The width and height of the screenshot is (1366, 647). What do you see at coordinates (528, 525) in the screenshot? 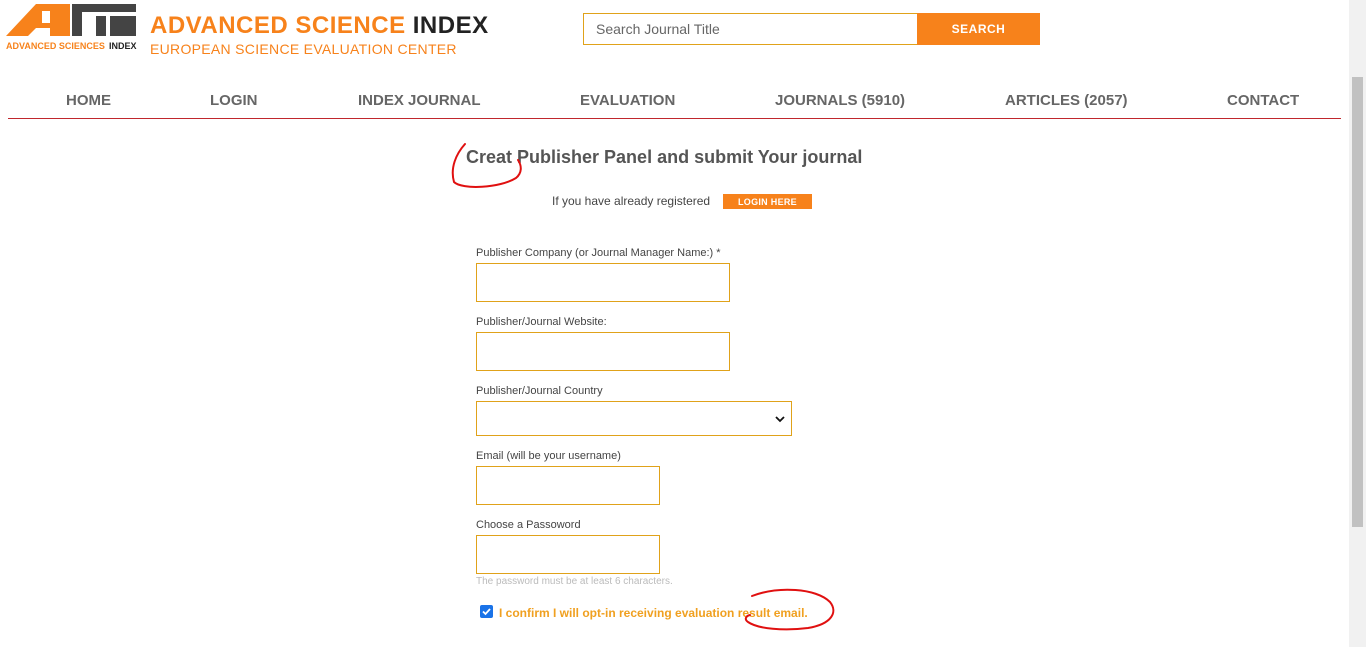
I see `password-label: Choose a Passoword` at bounding box center [528, 525].